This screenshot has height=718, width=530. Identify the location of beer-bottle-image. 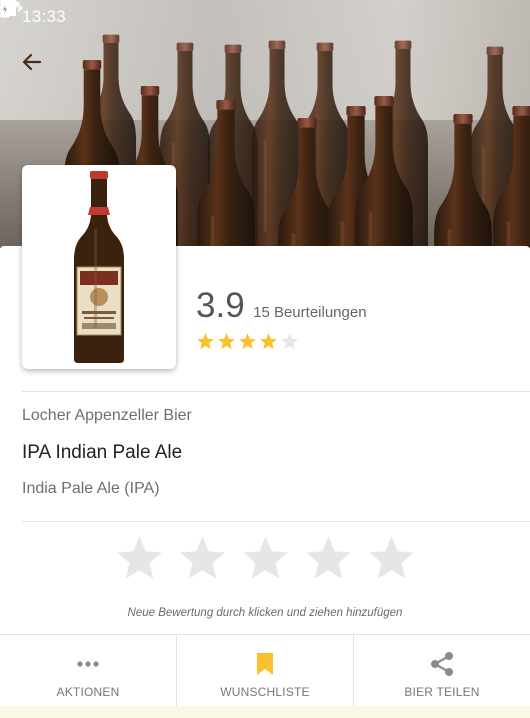
(99, 267).